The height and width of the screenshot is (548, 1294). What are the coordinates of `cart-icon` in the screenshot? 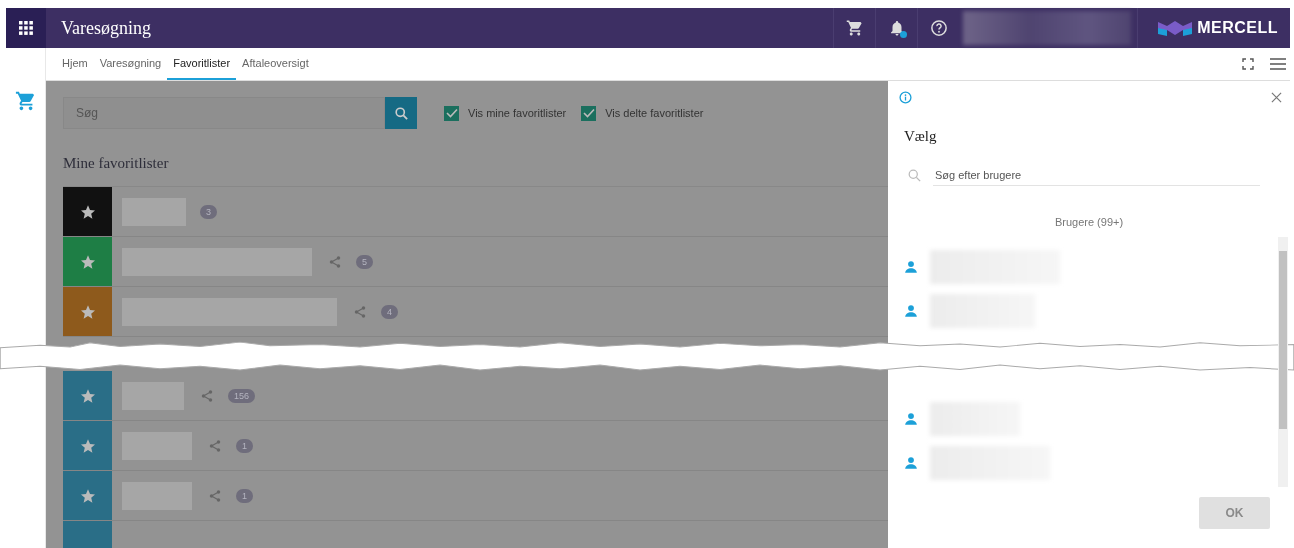 It's located at (854, 28).